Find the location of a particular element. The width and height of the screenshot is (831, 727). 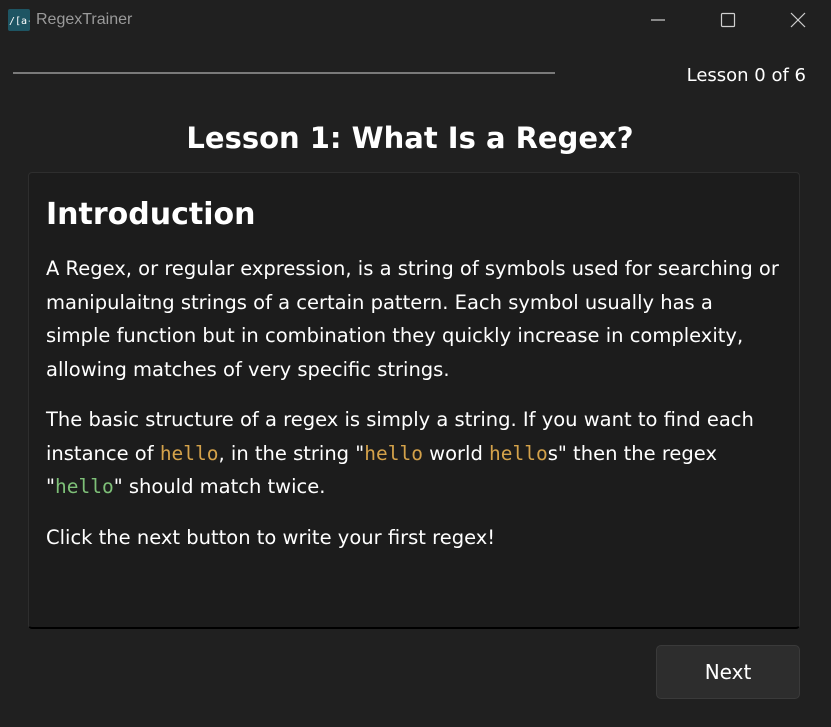

paragraph-text: " should match twice. is located at coordinates (219, 486).